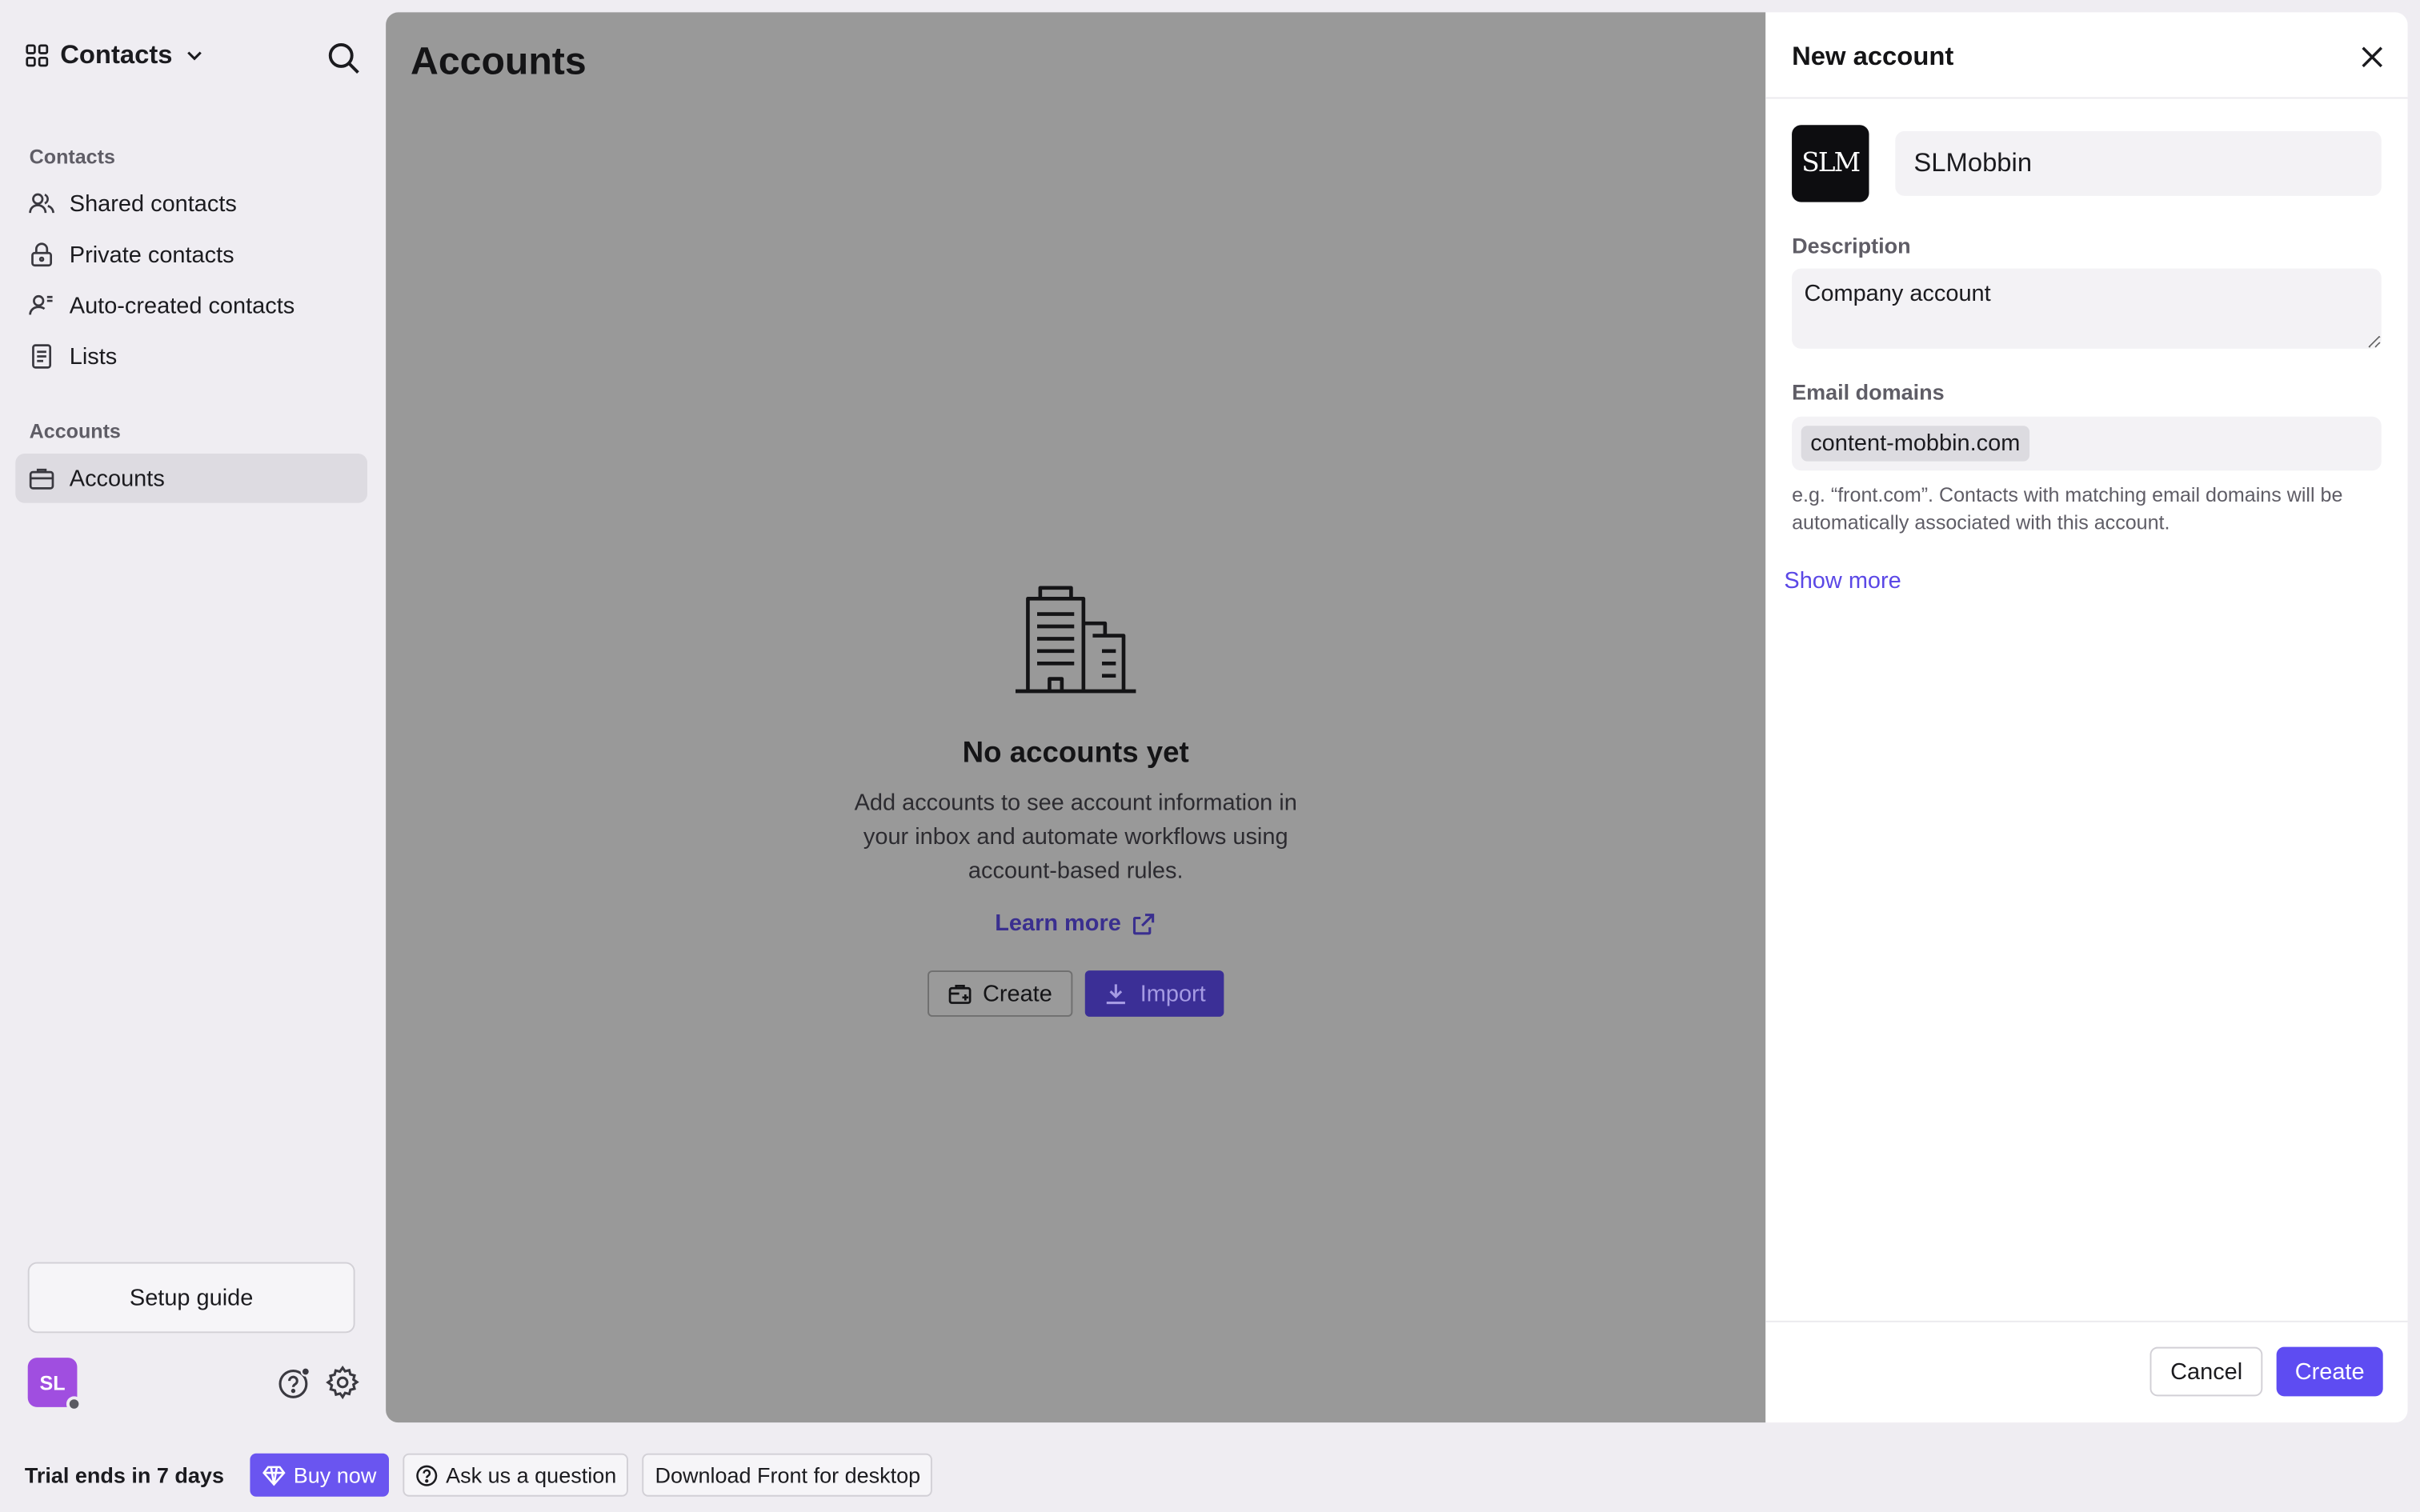 The height and width of the screenshot is (1512, 2420). I want to click on empty-actions: Create Import, so click(1075, 993).